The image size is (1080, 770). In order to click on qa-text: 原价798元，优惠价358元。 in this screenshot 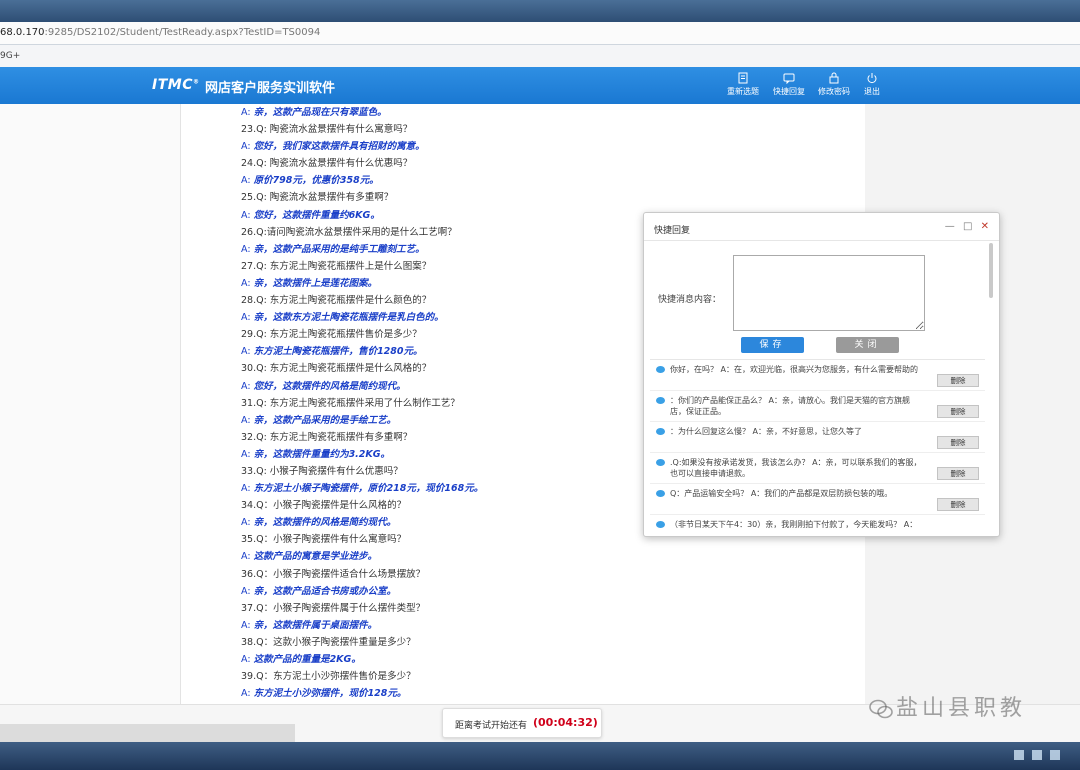, I will do `click(316, 181)`.